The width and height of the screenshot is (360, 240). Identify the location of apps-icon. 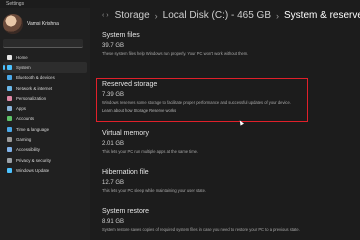
(9, 109).